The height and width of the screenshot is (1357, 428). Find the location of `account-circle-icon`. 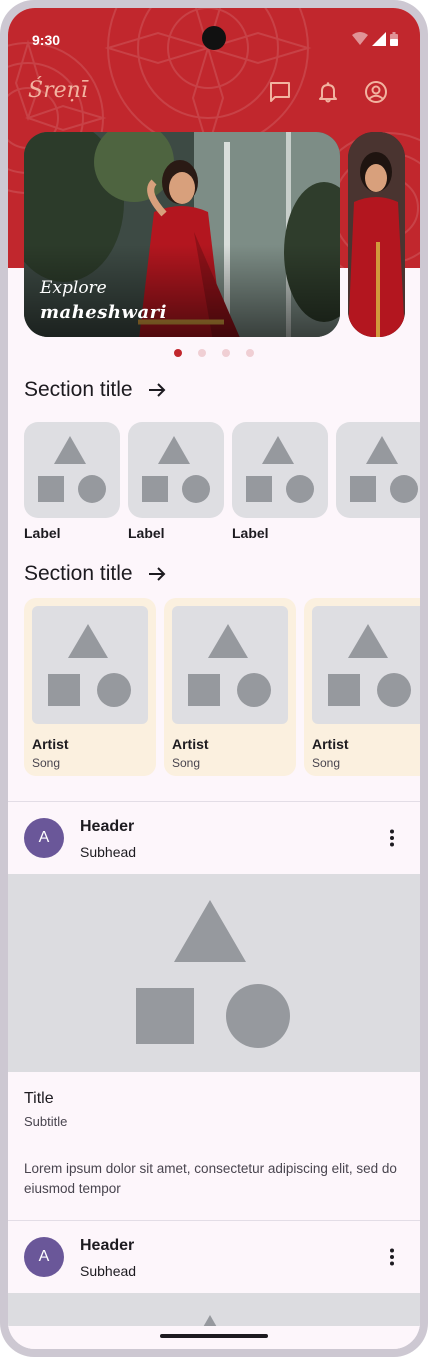

account-circle-icon is located at coordinates (376, 92).